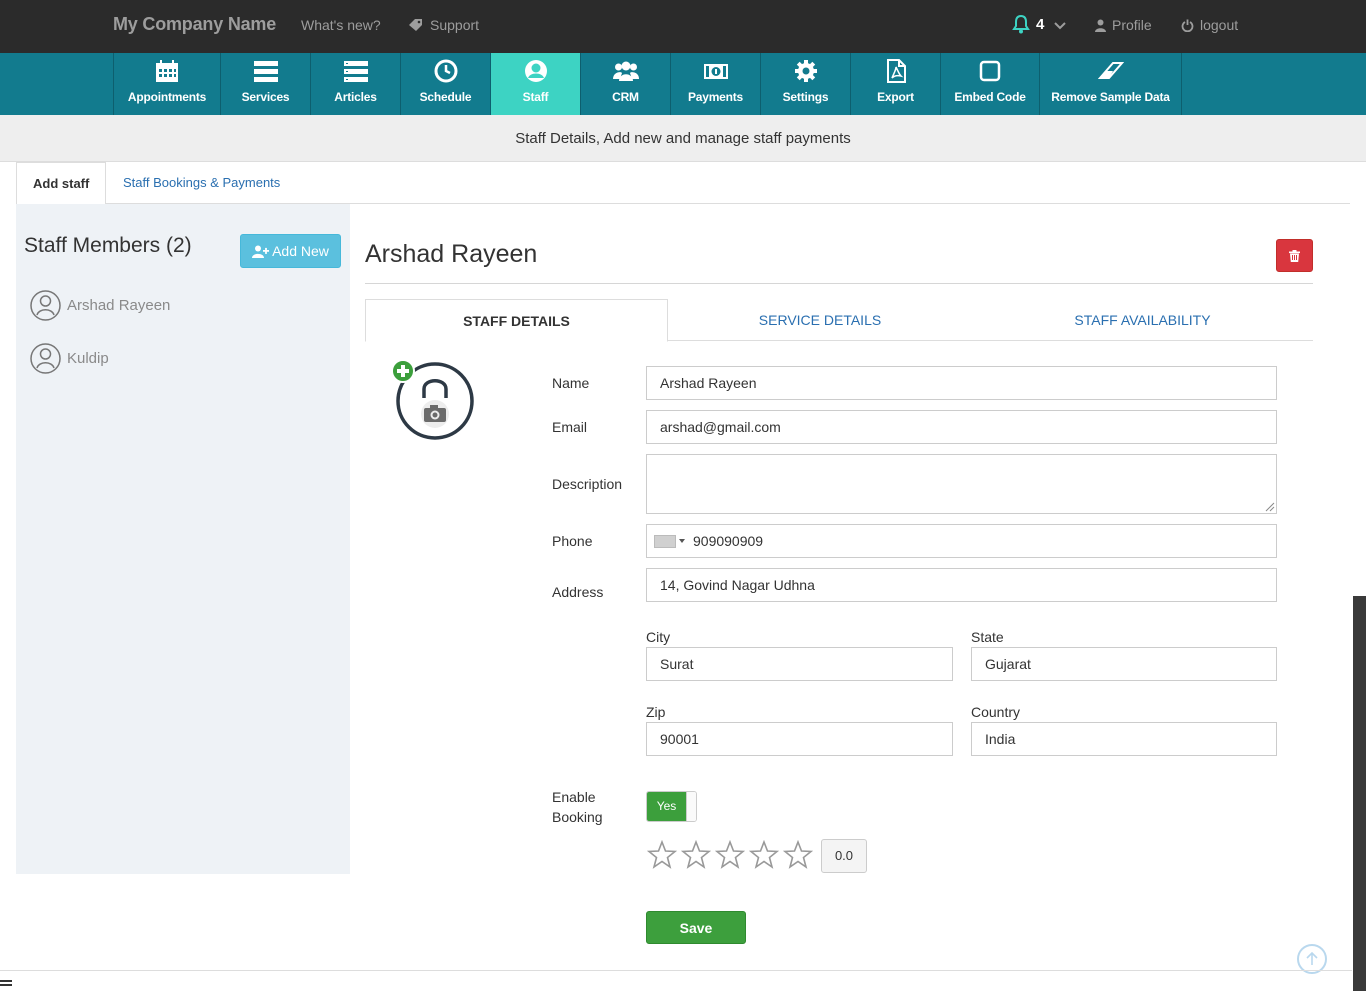 This screenshot has height=991, width=1366. Describe the element at coordinates (535, 84) in the screenshot. I see `nav-staff: Staff` at that location.